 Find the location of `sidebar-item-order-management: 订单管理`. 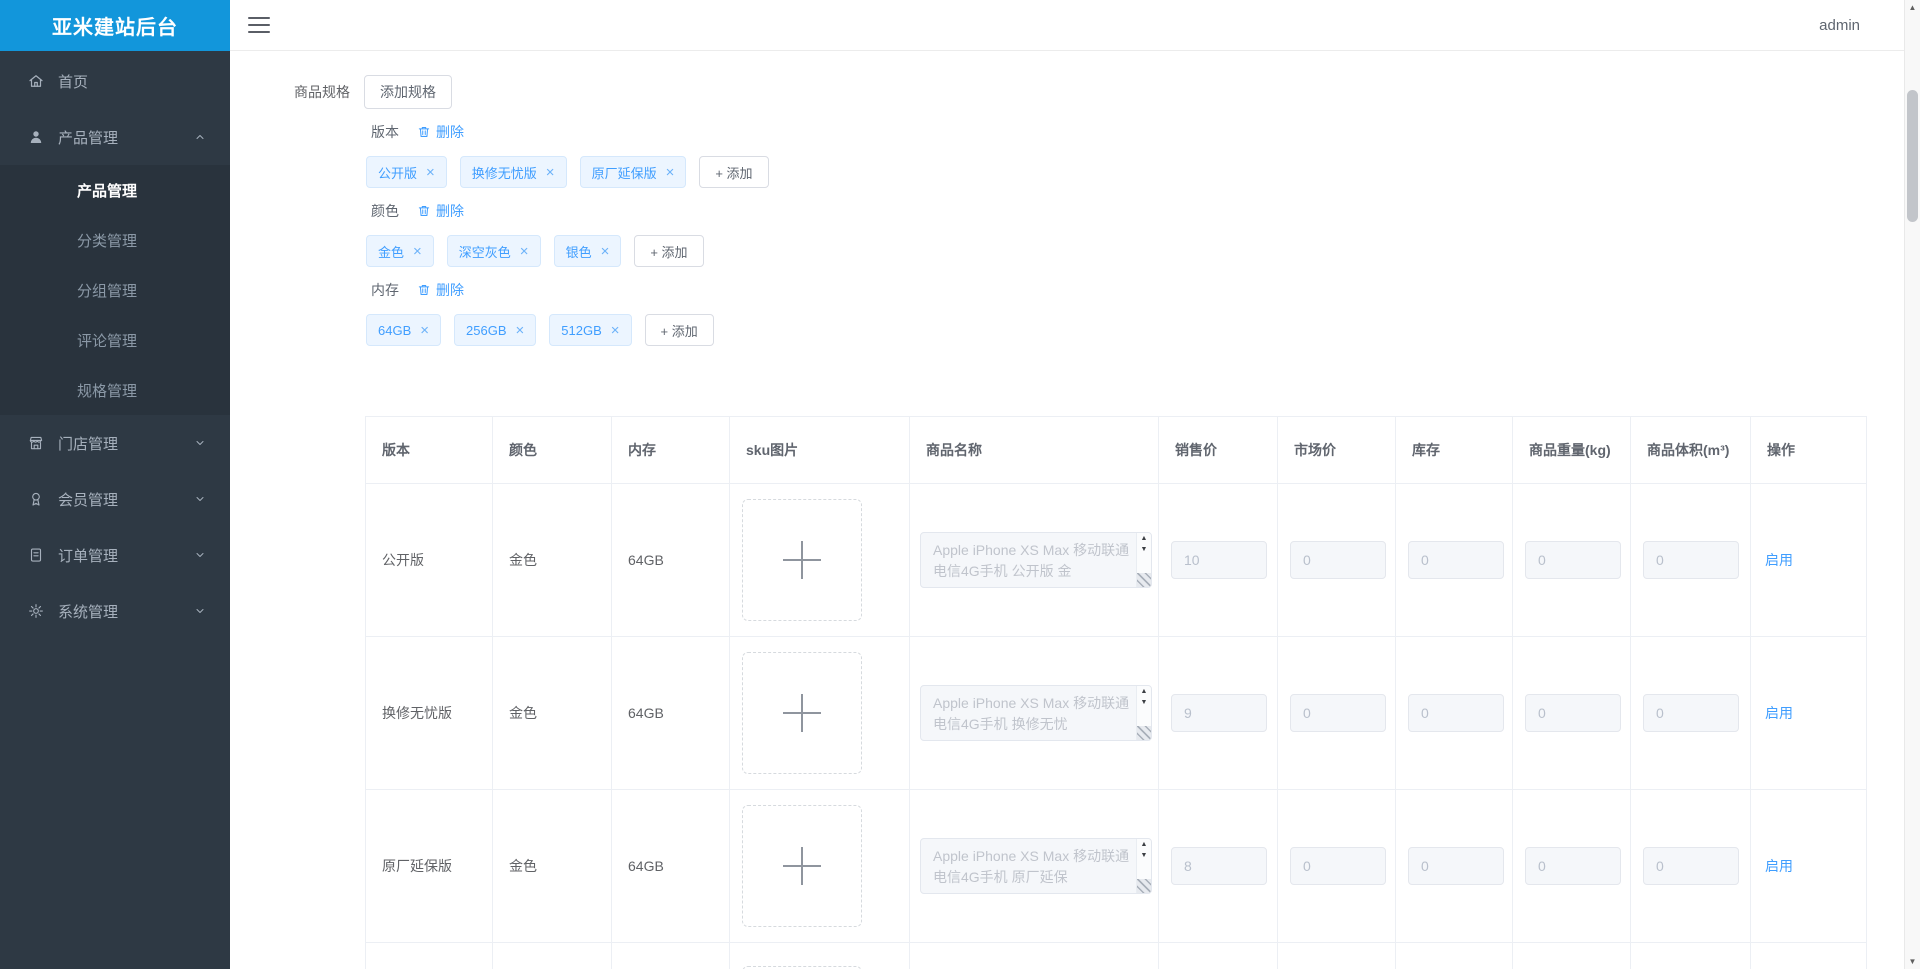

sidebar-item-order-management: 订单管理 is located at coordinates (115, 555).